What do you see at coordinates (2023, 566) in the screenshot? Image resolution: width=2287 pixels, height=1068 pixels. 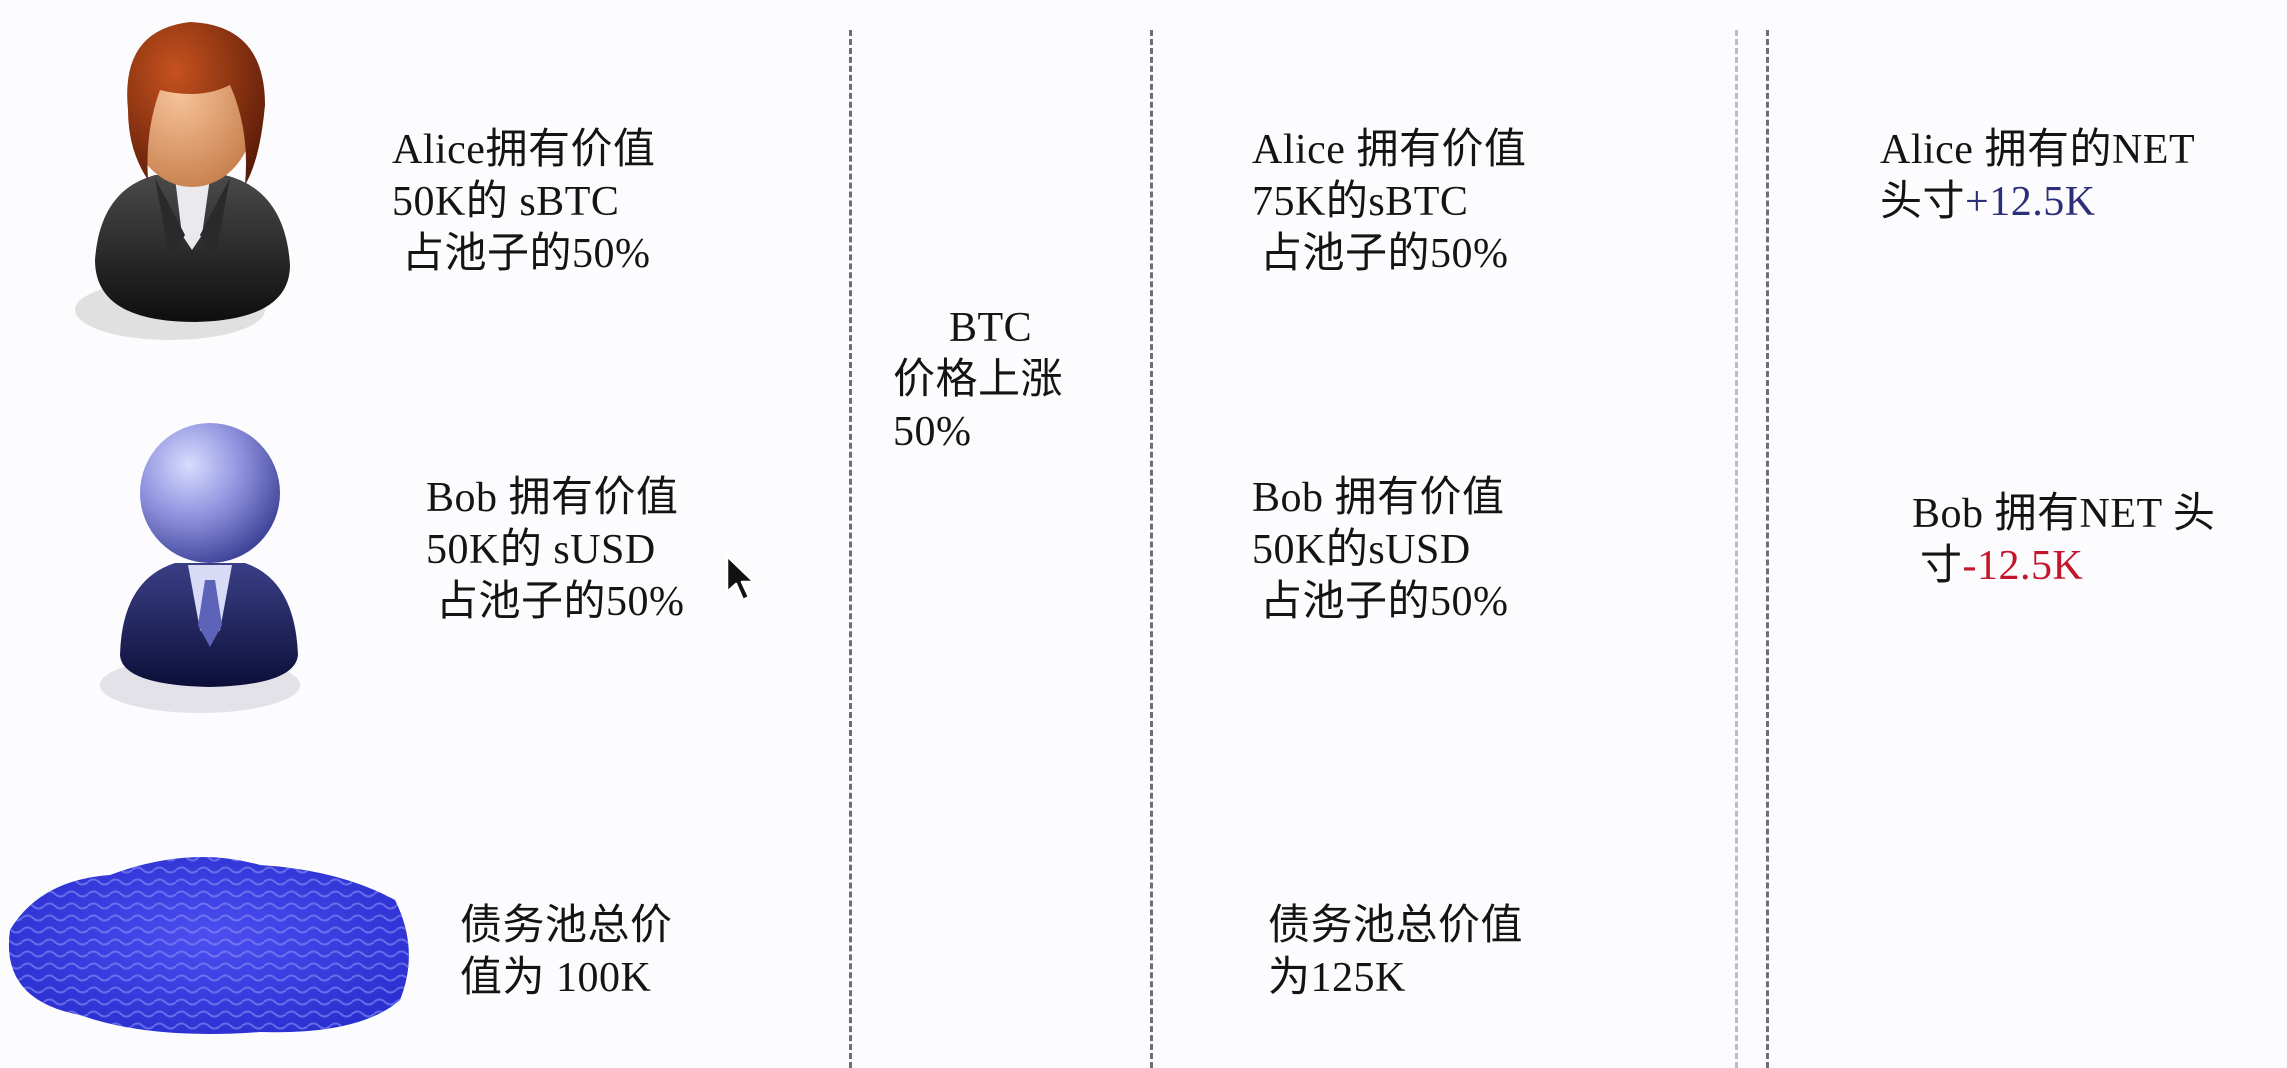 I see `bob-net-value: -12.5K` at bounding box center [2023, 566].